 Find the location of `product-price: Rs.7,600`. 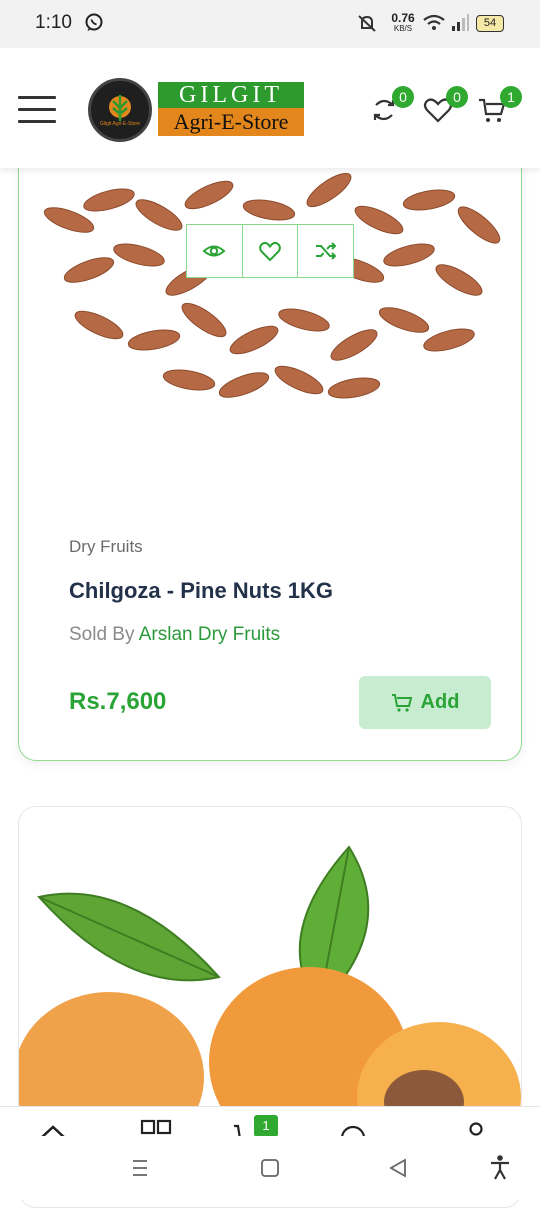

product-price: Rs.7,600 is located at coordinates (118, 701).